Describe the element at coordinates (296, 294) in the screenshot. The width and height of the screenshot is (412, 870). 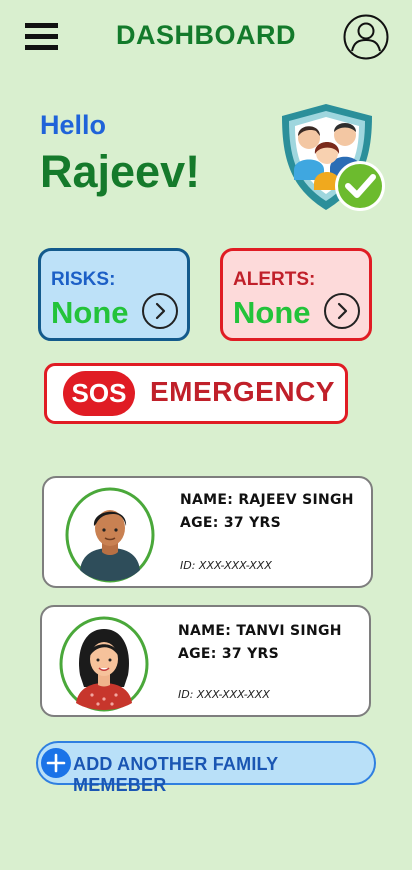
I see `alerts-card: ALERTS: None` at that location.